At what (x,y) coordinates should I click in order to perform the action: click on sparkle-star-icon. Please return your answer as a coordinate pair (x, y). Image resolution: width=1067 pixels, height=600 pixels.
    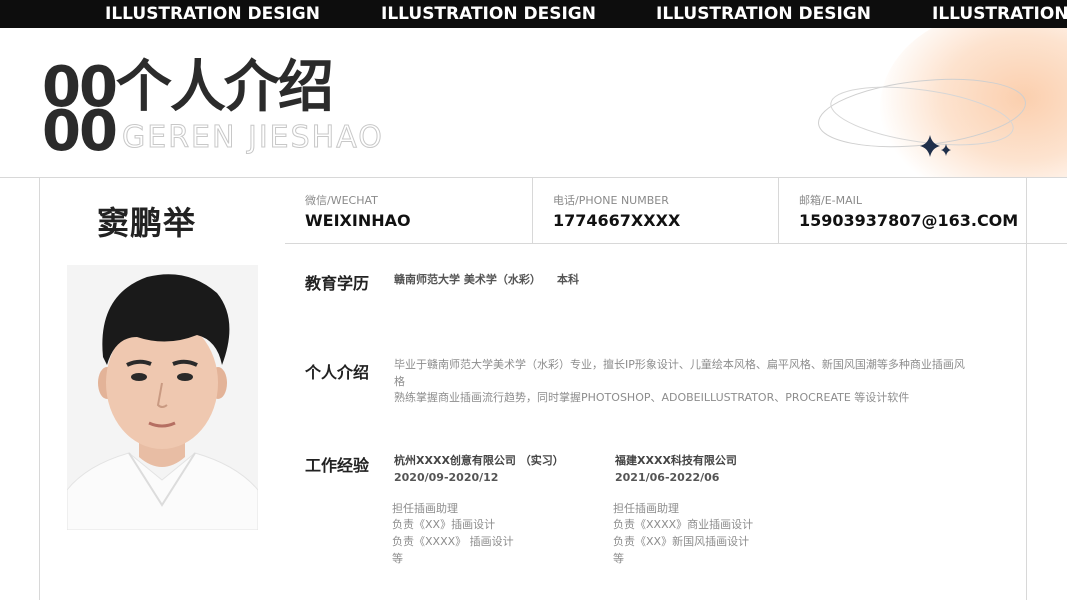
    Looking at the image, I should click on (930, 146).